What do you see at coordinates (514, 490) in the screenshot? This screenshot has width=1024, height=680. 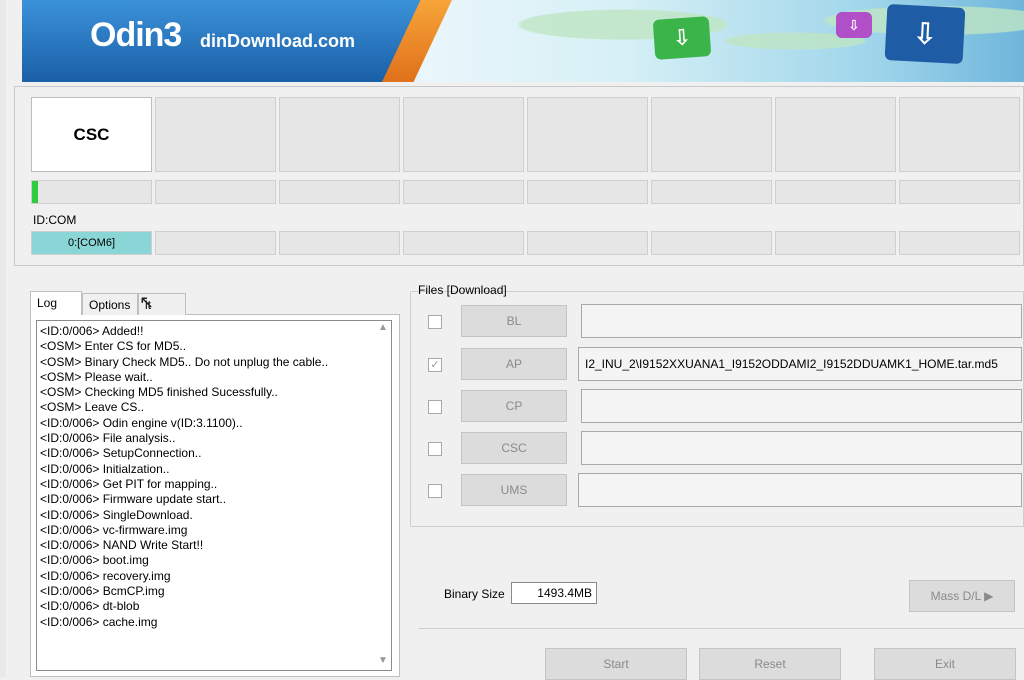 I see `file-button-ums: UMS` at bounding box center [514, 490].